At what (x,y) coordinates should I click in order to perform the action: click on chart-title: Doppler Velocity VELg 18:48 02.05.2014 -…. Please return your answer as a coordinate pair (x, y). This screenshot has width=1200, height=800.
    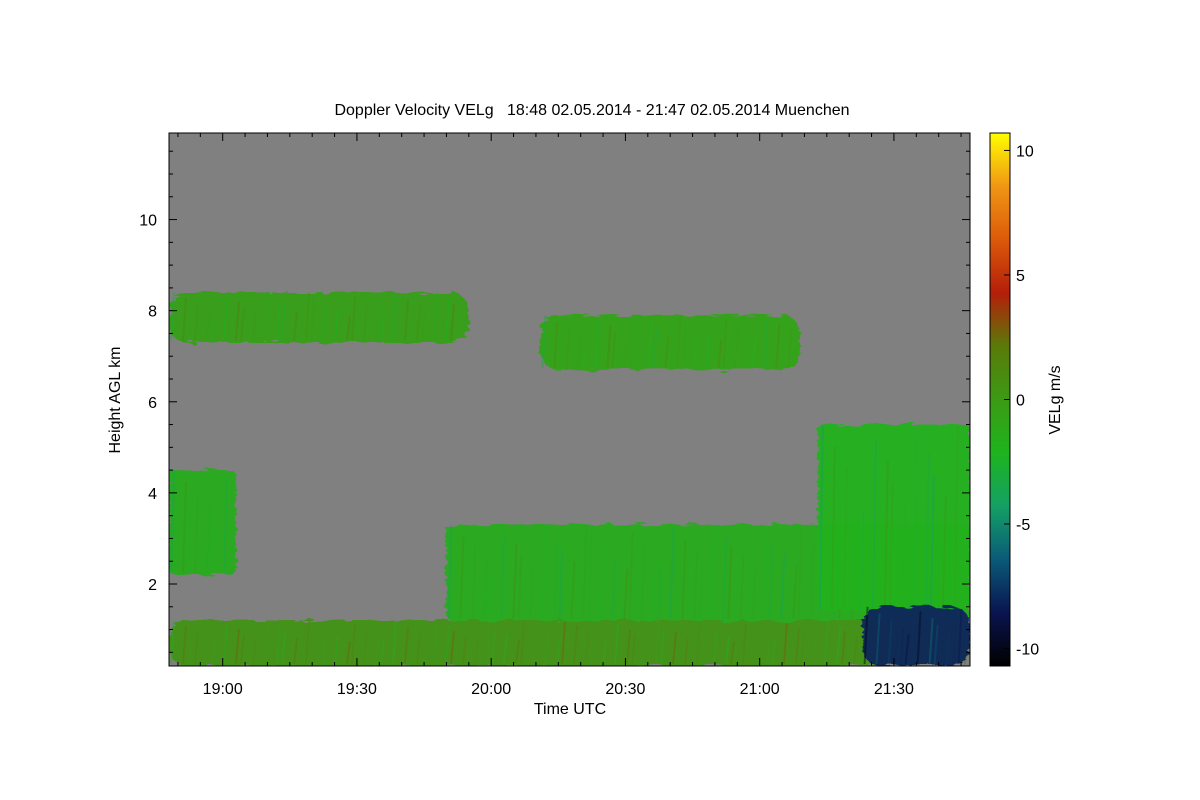
    Looking at the image, I should click on (591, 110).